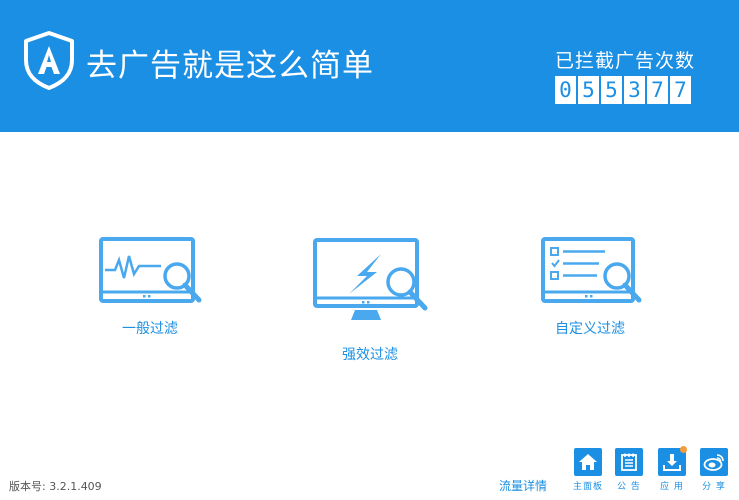  I want to click on monitor-checklist-search-icon, so click(591, 270).